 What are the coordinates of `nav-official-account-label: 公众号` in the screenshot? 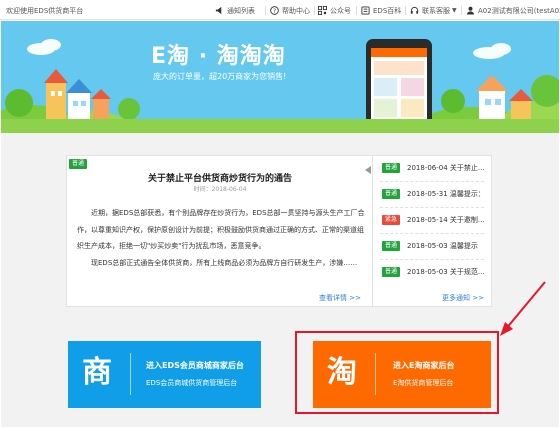 It's located at (340, 10).